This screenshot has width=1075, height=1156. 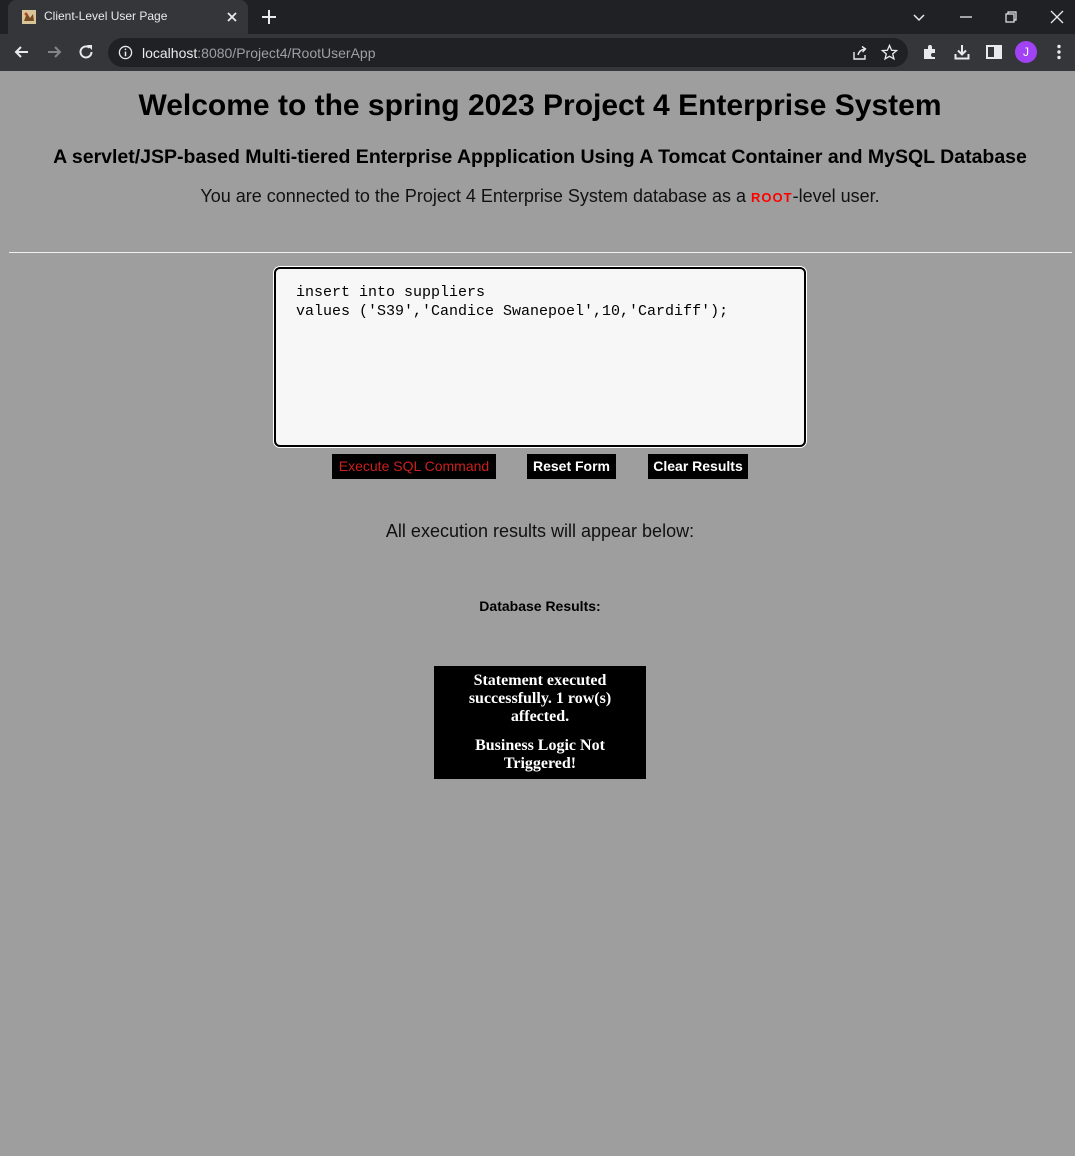 I want to click on download-icon, so click(x=962, y=52).